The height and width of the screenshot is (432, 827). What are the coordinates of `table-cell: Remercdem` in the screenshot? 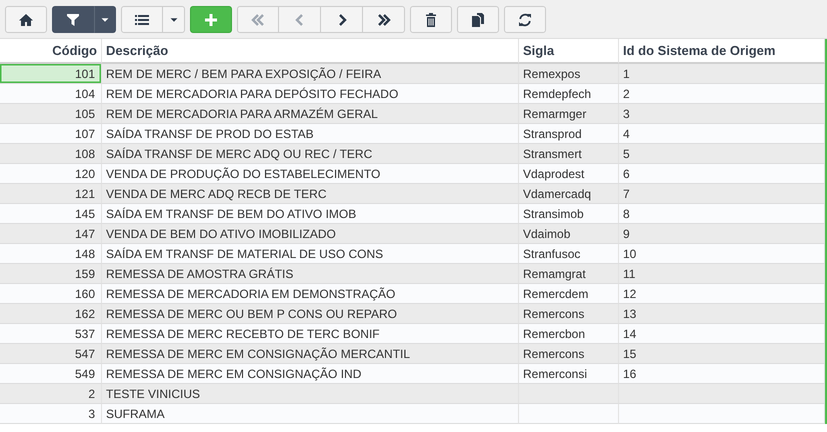 It's located at (569, 294).